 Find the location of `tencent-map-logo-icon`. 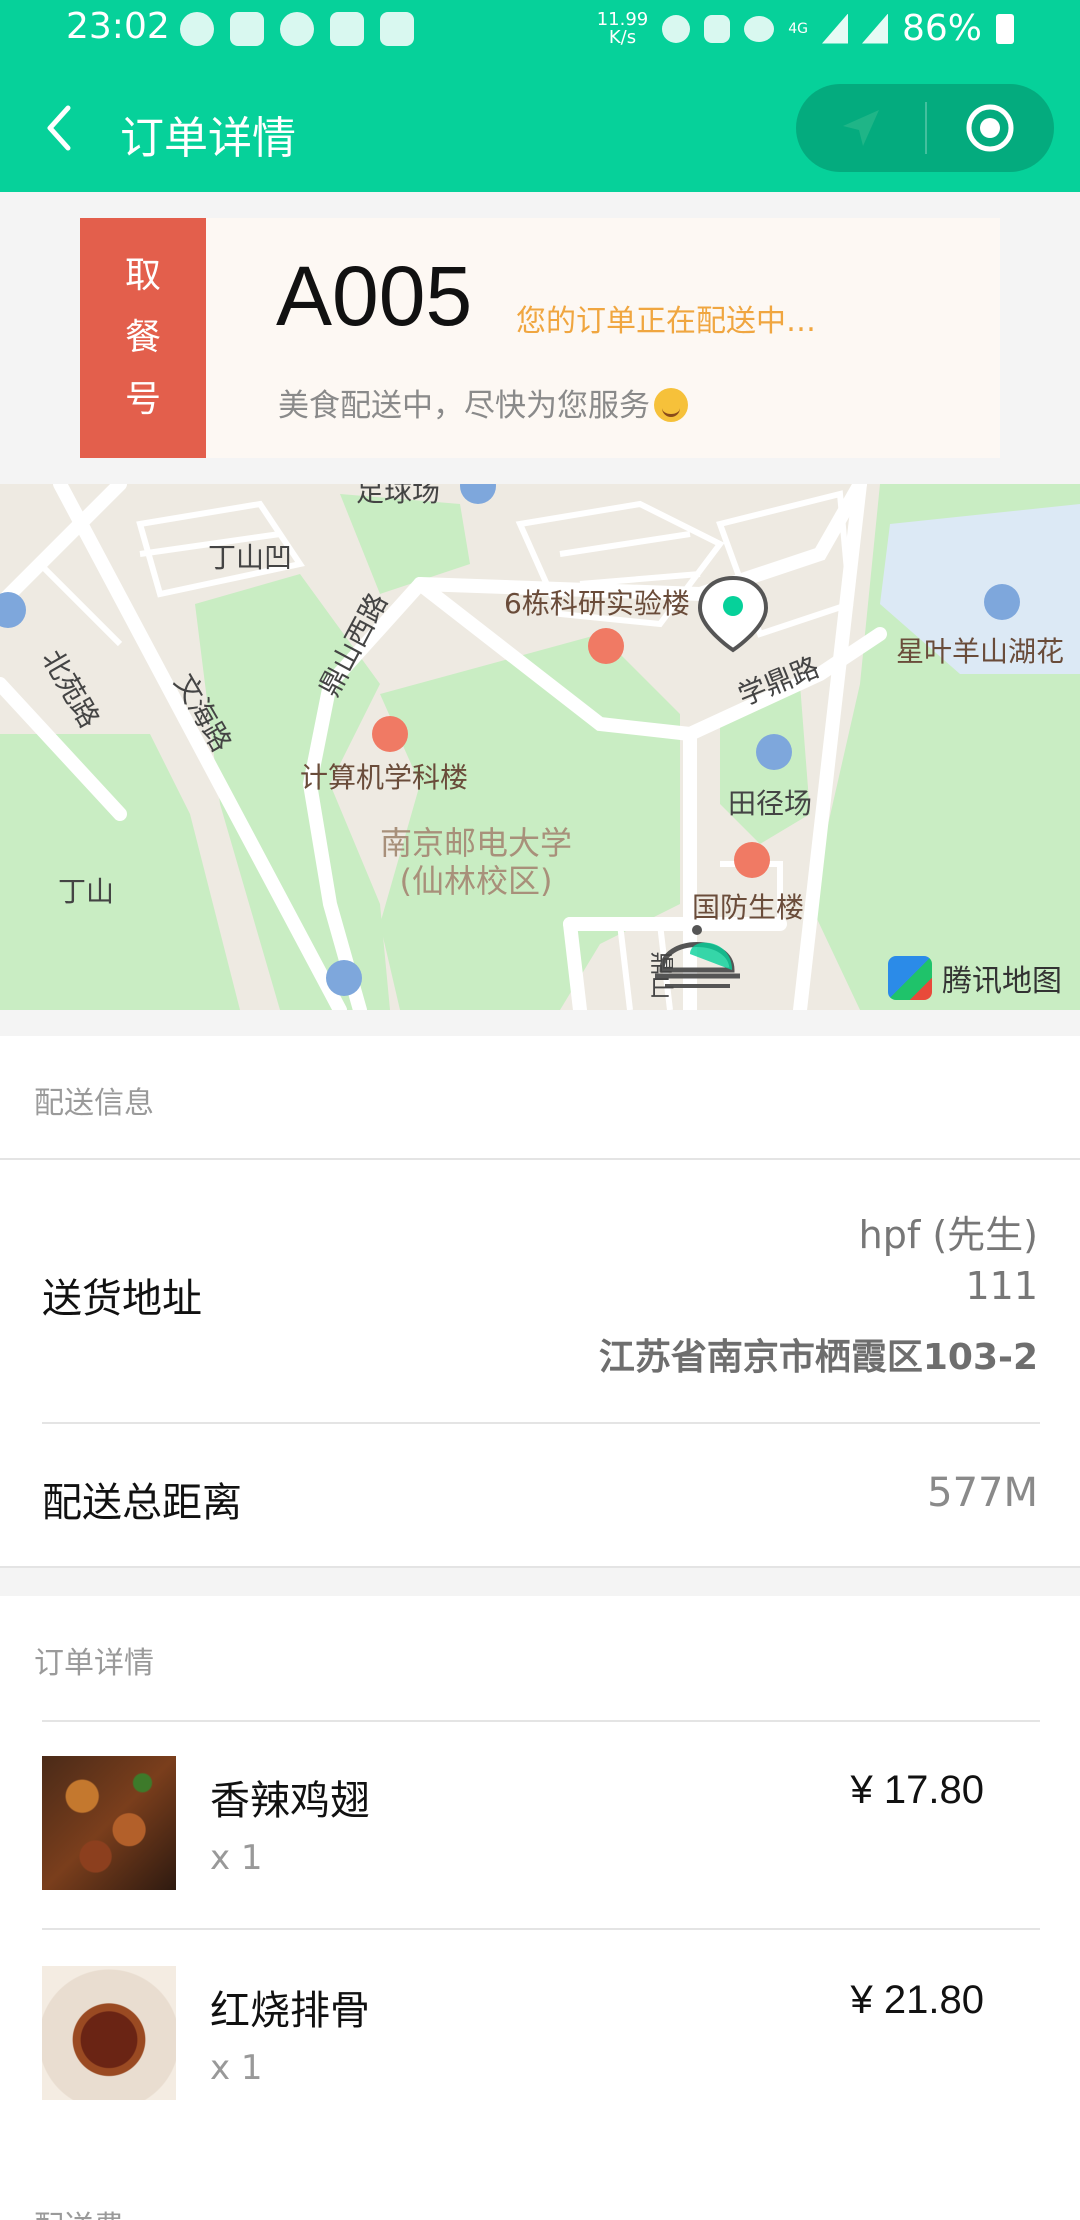

tencent-map-logo-icon is located at coordinates (910, 978).